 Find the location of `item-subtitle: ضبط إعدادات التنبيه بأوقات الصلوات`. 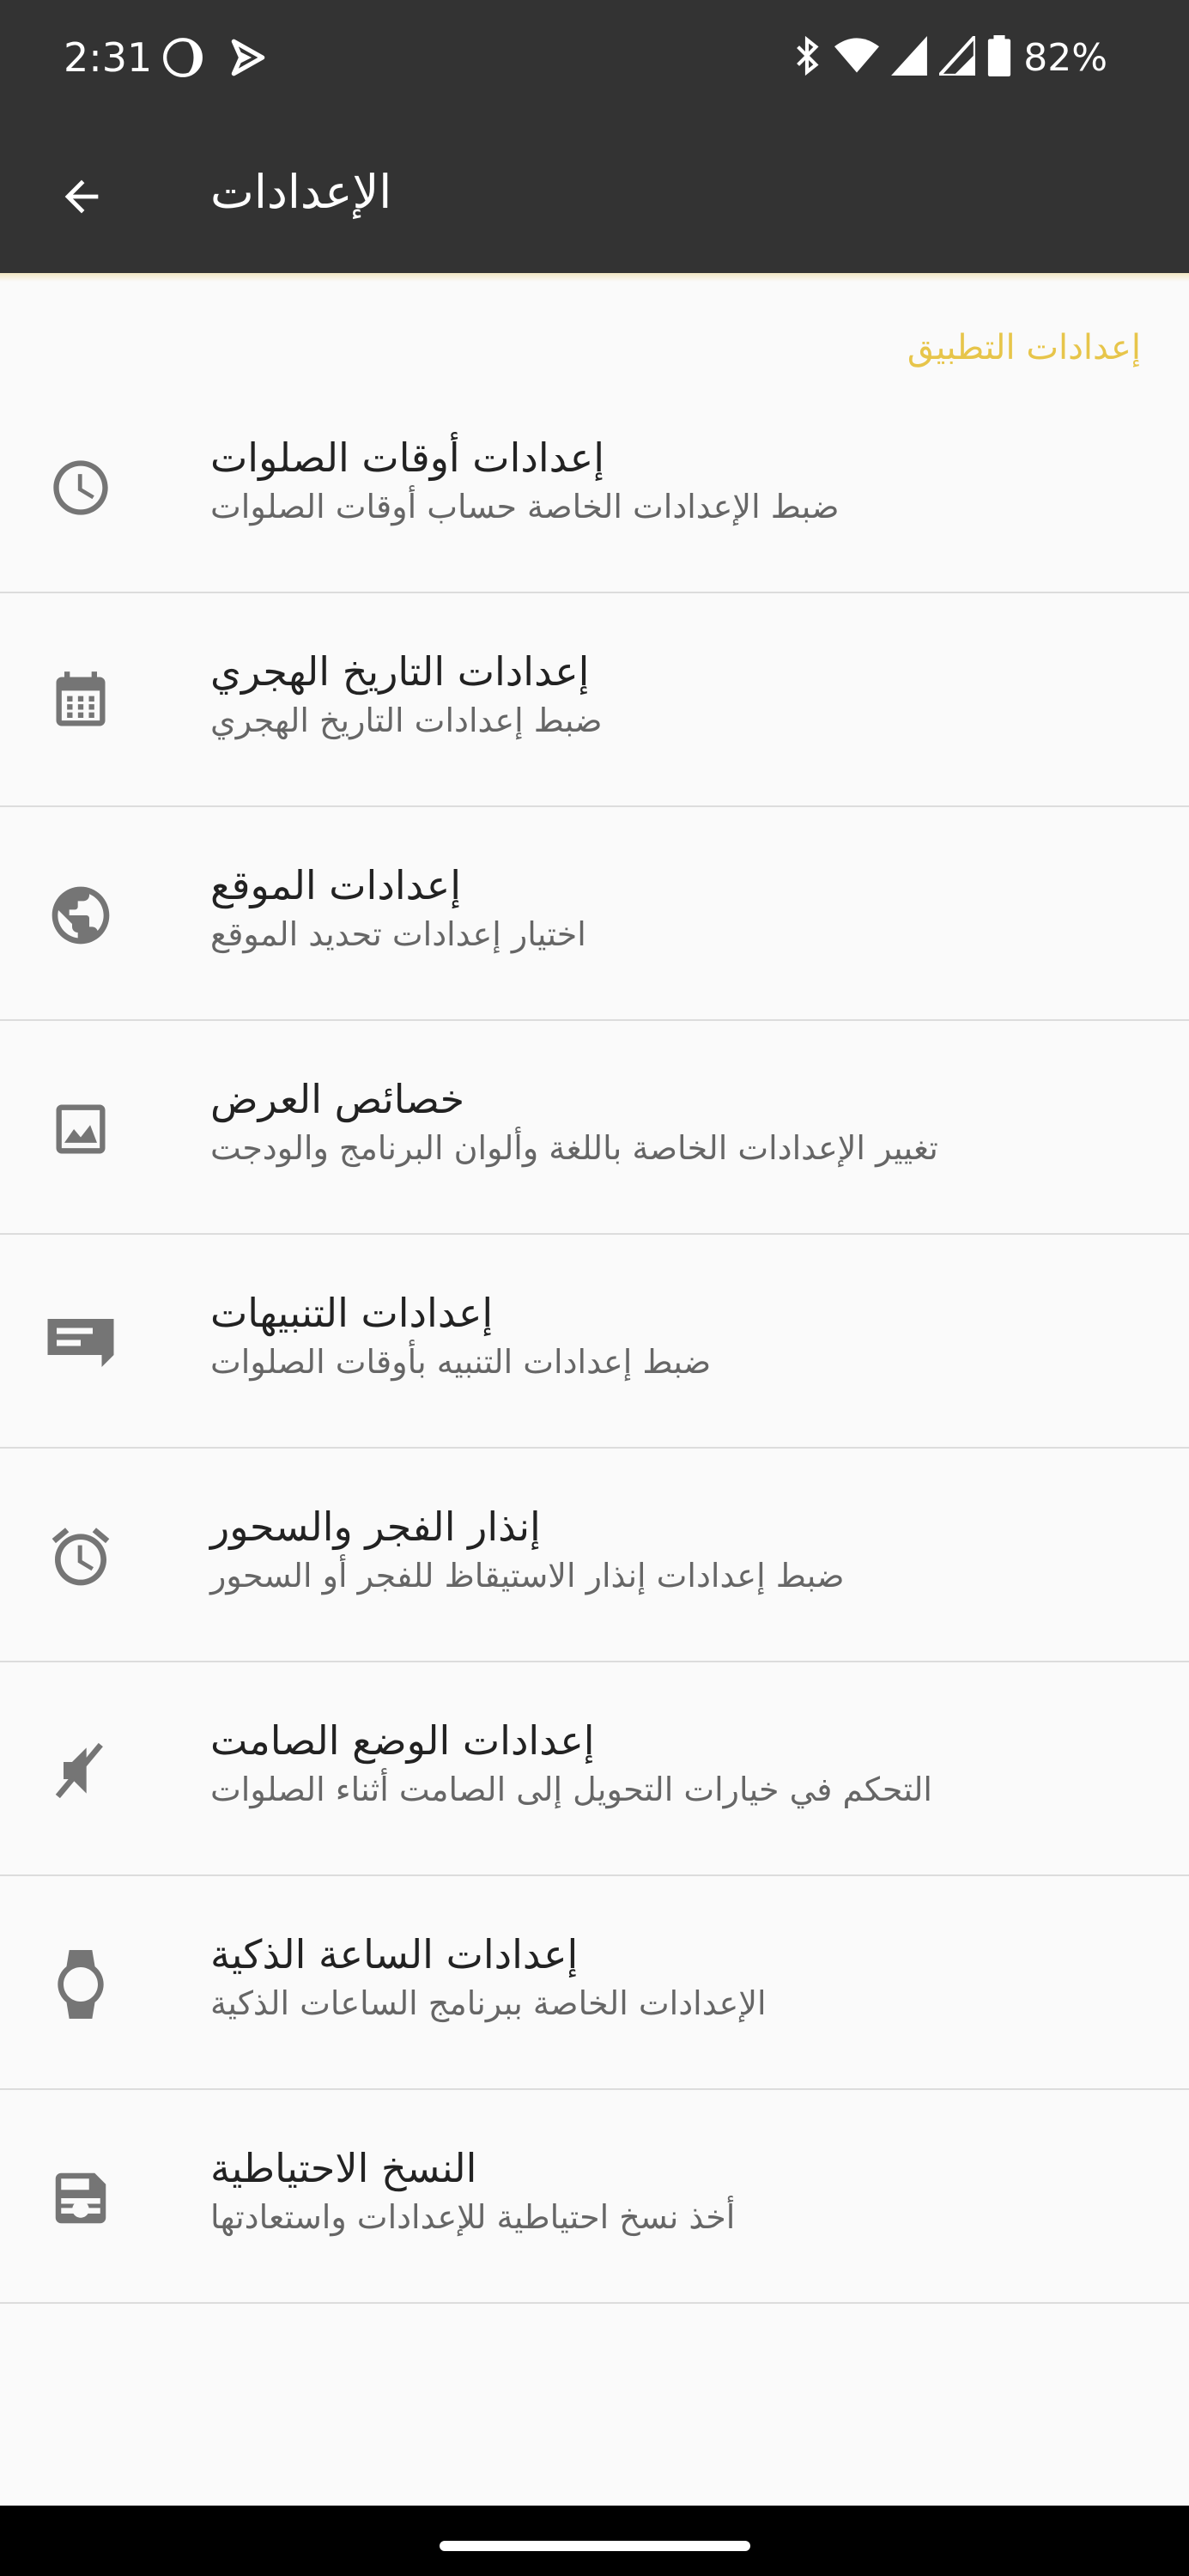

item-subtitle: ضبط إعدادات التنبيه بأوقات الصلوات is located at coordinates (461, 1362).